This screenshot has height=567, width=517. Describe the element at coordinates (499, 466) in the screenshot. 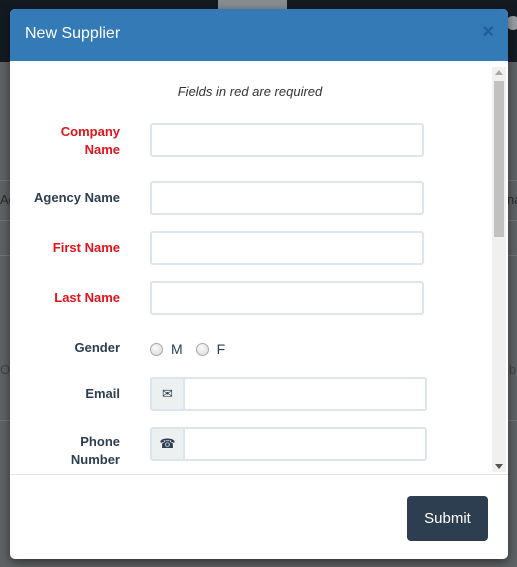

I see `scroll-down-arrow-icon` at that location.